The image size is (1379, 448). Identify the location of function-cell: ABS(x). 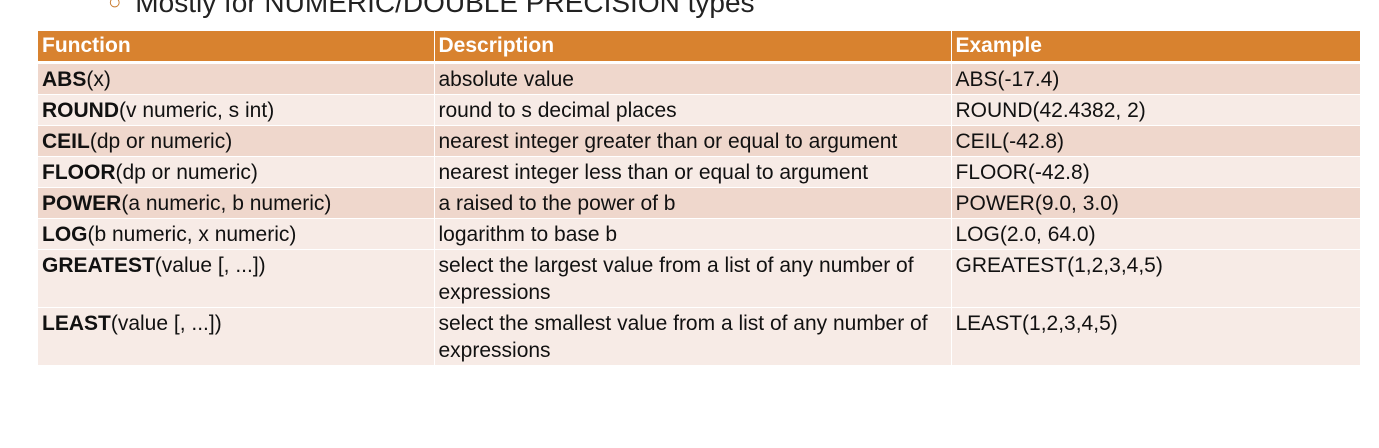
(236, 78).